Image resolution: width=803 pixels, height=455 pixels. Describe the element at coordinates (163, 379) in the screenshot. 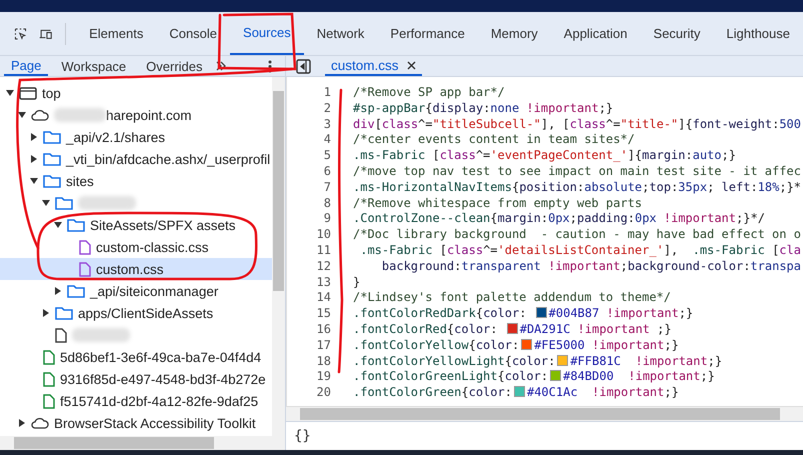

I see `tree-label: 9316f85d-e497-4548-bd3f-4b272e` at that location.